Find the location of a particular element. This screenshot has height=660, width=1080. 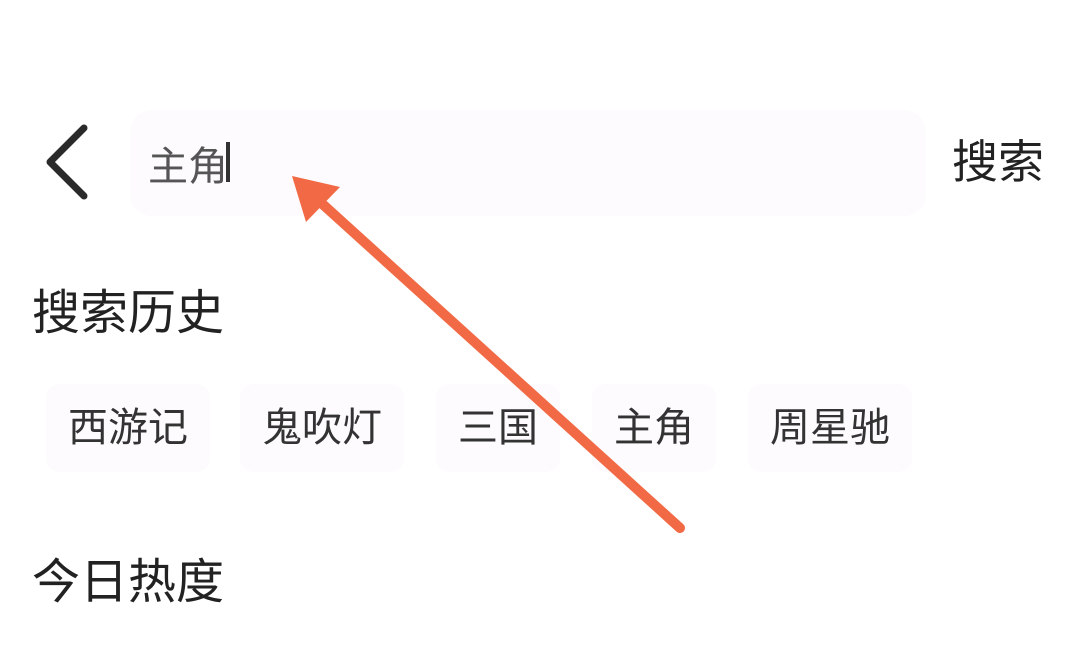

text-cursor is located at coordinates (228, 162).